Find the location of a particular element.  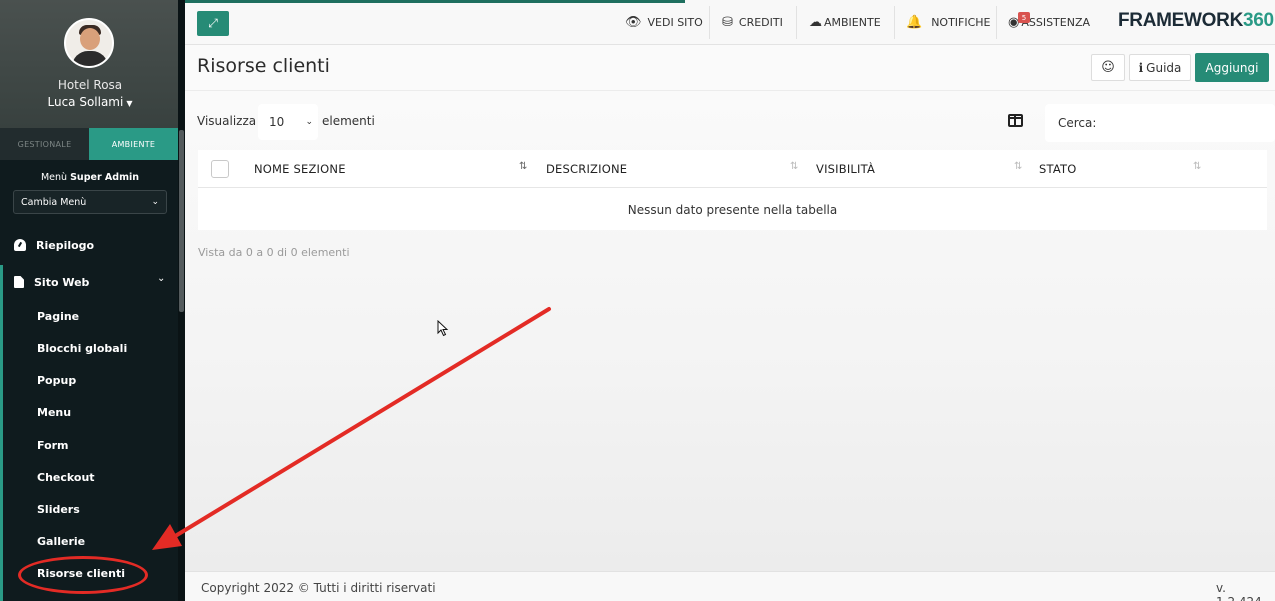

sidebar-item-sliders: Sliders is located at coordinates (58, 509).